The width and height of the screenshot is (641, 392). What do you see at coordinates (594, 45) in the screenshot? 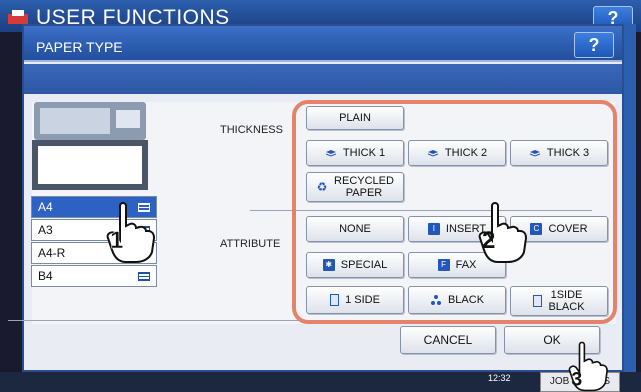
I see `dialog-help-button: ?` at bounding box center [594, 45].